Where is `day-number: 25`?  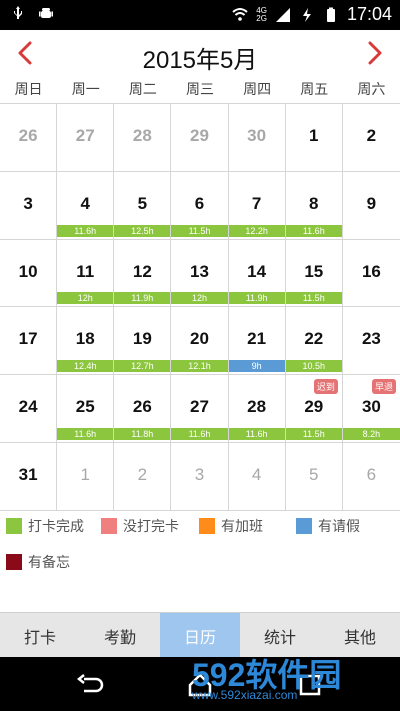 day-number: 25 is located at coordinates (85, 407).